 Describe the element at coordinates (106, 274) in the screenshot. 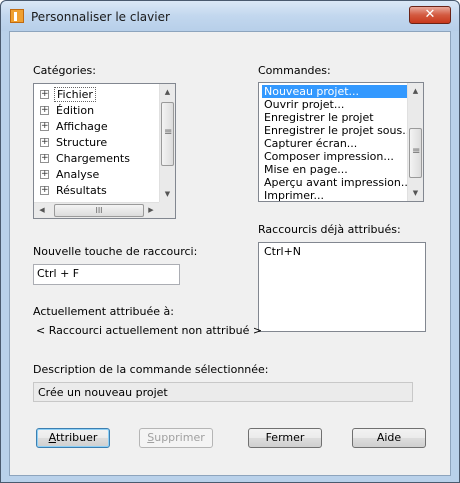

I see `new-shortcut-input: Ctrl + F` at that location.